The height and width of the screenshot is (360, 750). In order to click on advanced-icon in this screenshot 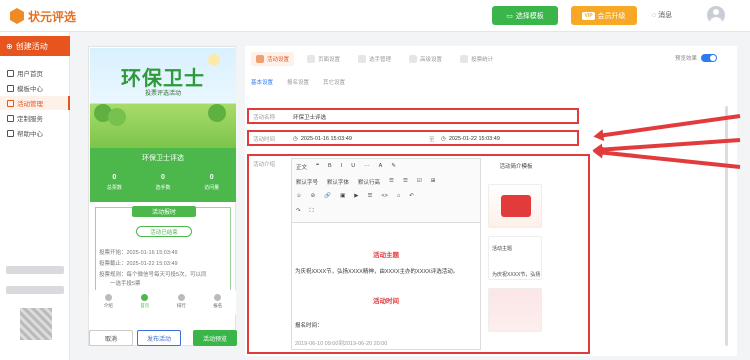, I will do `click(413, 59)`.